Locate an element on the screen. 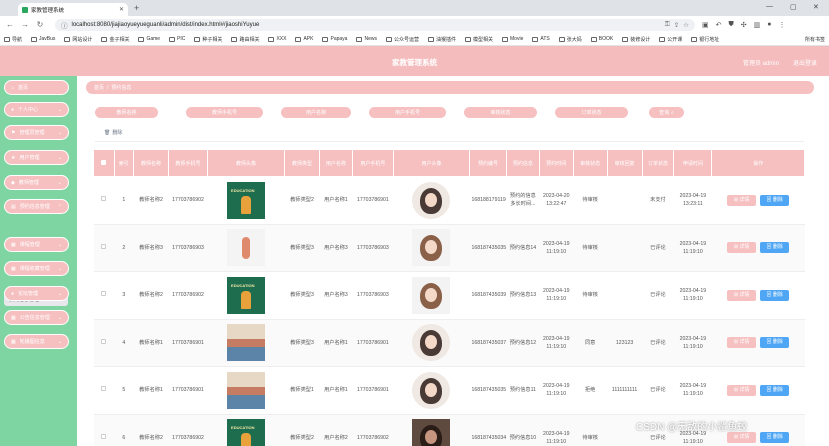 This screenshot has width=829, height=446. sidebar-icon: ▥ is located at coordinates (757, 25).